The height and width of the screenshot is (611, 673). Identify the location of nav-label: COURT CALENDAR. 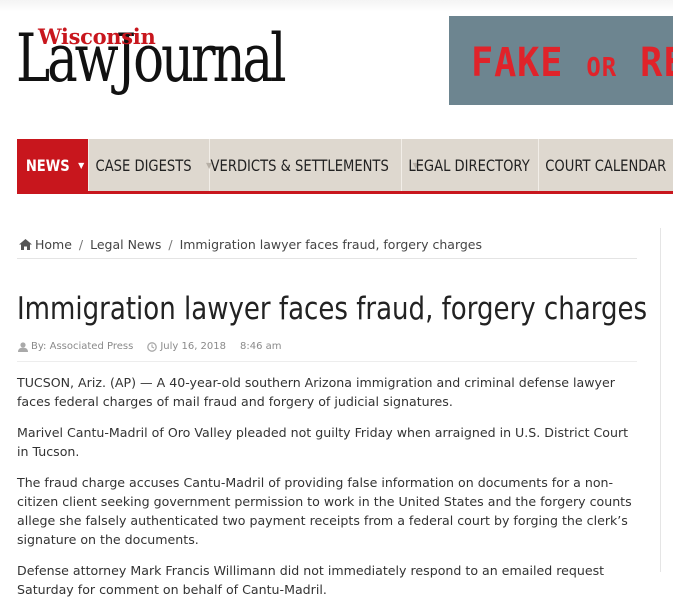
(605, 165).